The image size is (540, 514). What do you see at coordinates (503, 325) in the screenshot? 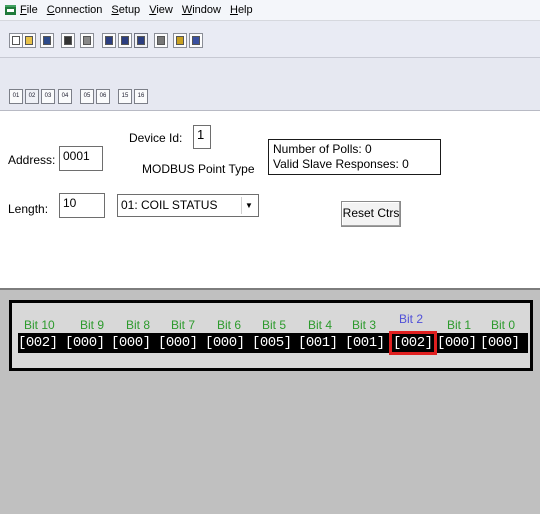
I see `bit-label-0: Bit 0` at bounding box center [503, 325].